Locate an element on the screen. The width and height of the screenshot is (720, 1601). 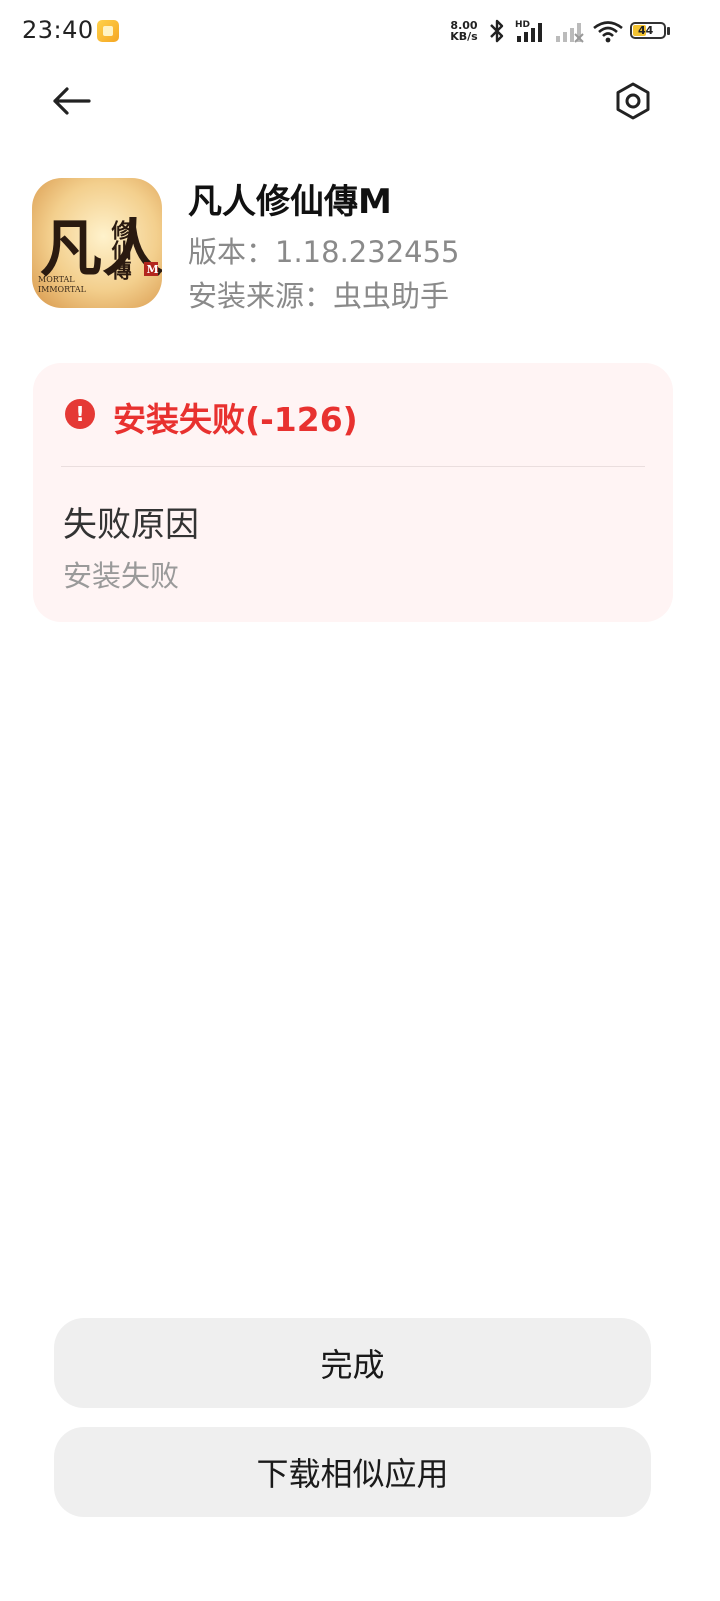
battery-level: 44 is located at coordinates (646, 30).